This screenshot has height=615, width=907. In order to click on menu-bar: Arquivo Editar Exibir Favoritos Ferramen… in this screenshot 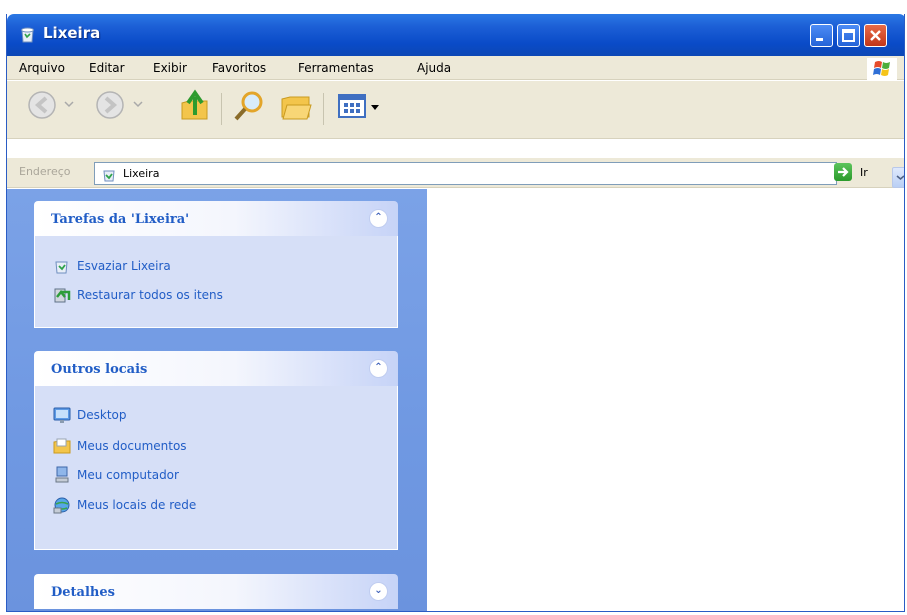, I will do `click(455, 68)`.